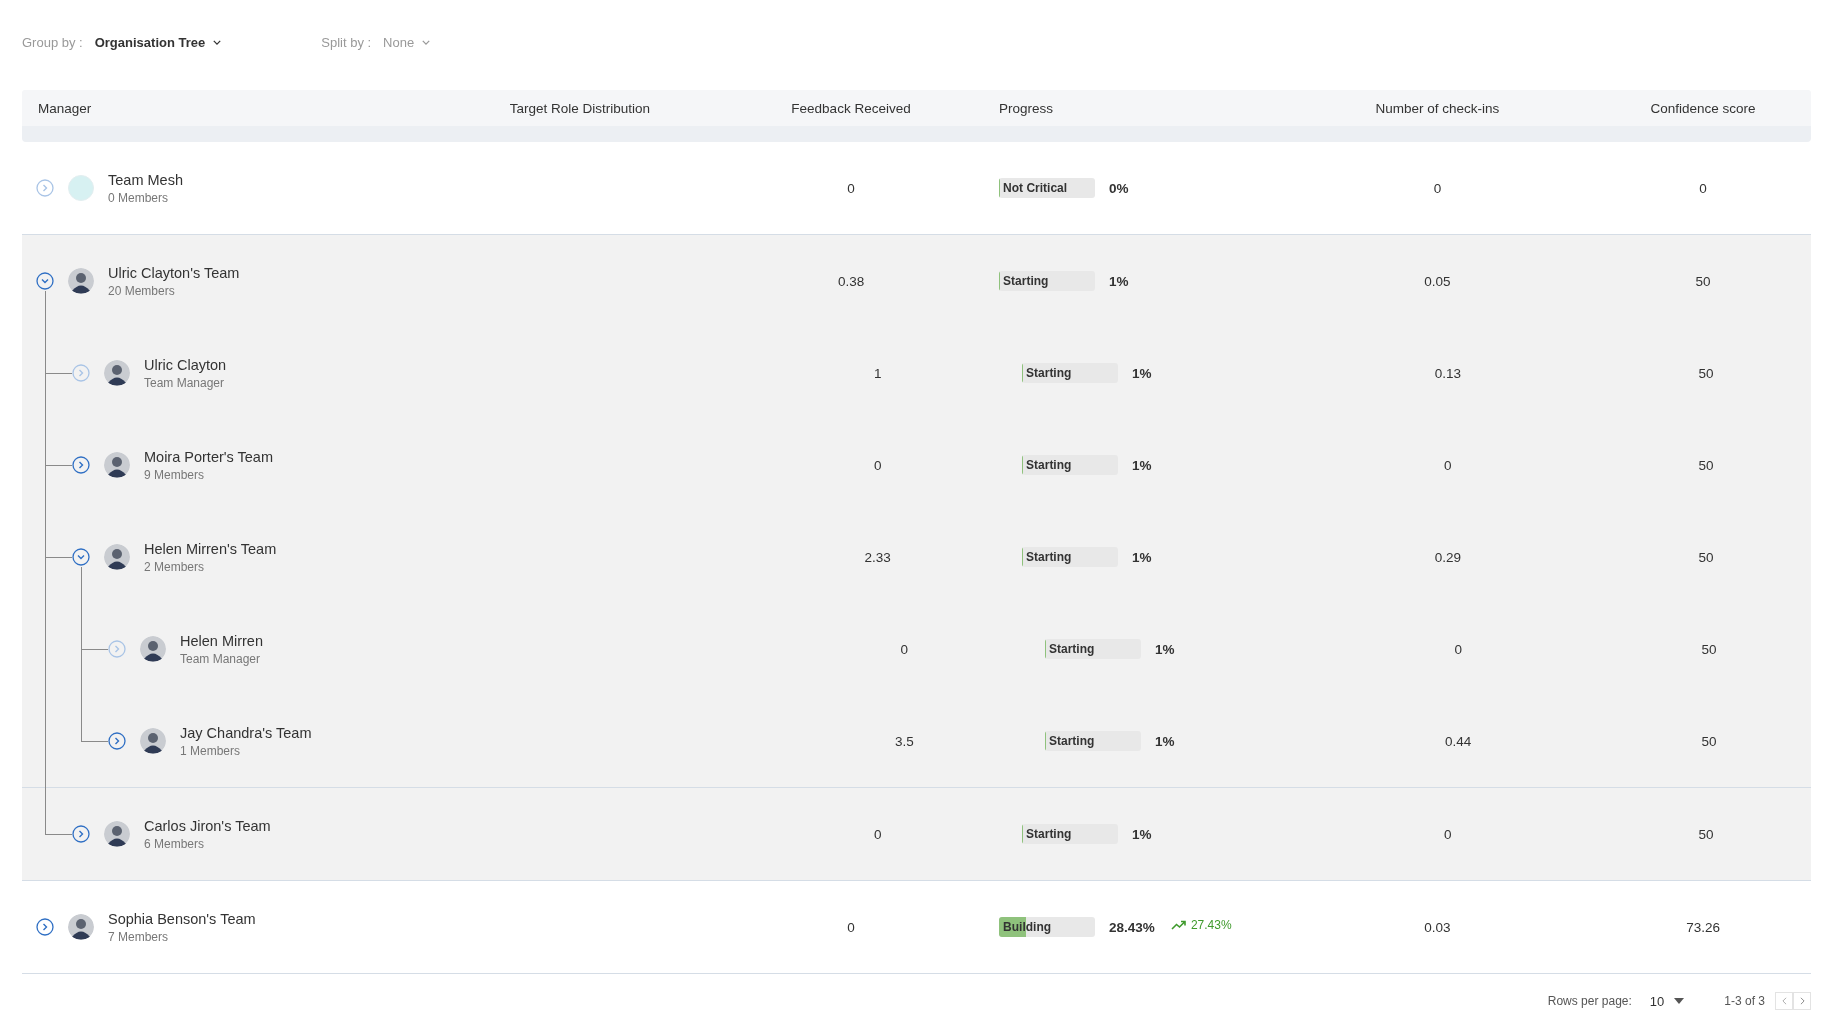  What do you see at coordinates (142, 290) in the screenshot?
I see `member-count: 20 Members` at bounding box center [142, 290].